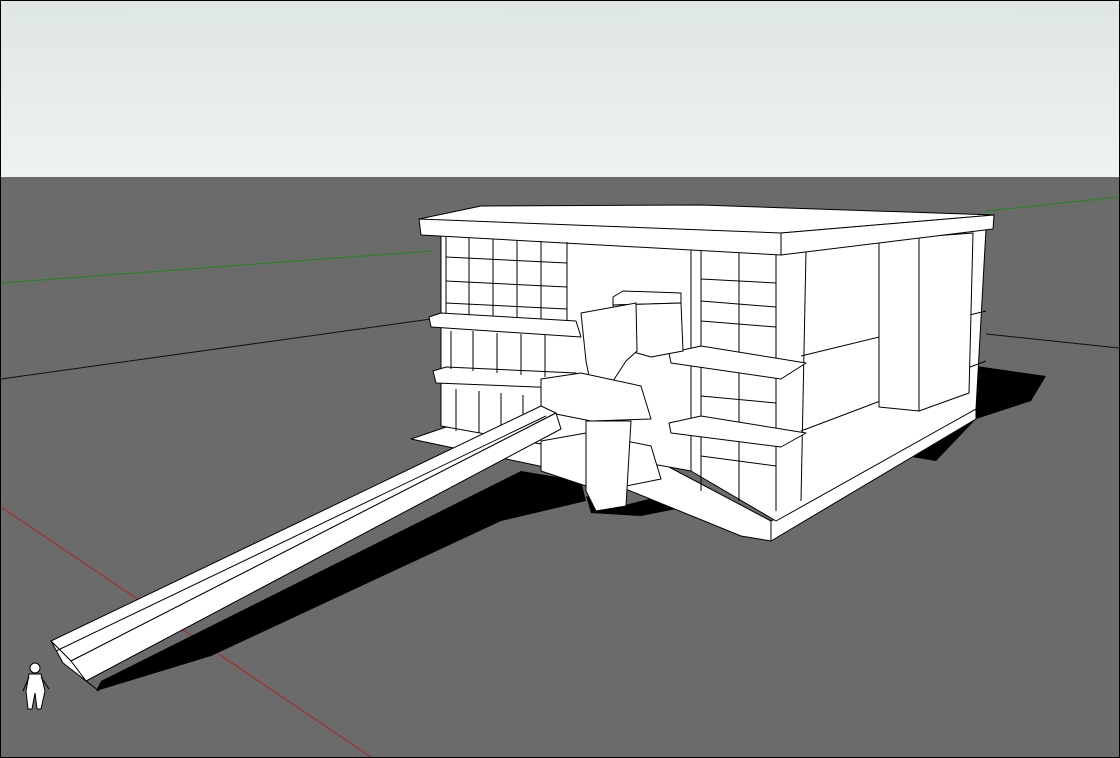 This screenshot has height=758, width=1120. Describe the element at coordinates (946, 322) in the screenshot. I see `side-tower-face` at that location.